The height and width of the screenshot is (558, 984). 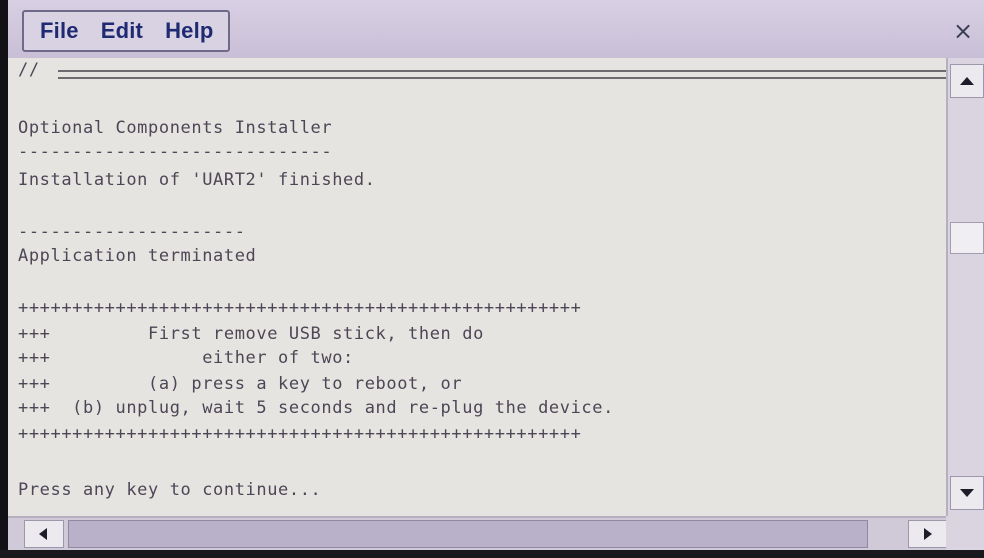 I want to click on vertical-scrollbar, so click(x=965, y=287).